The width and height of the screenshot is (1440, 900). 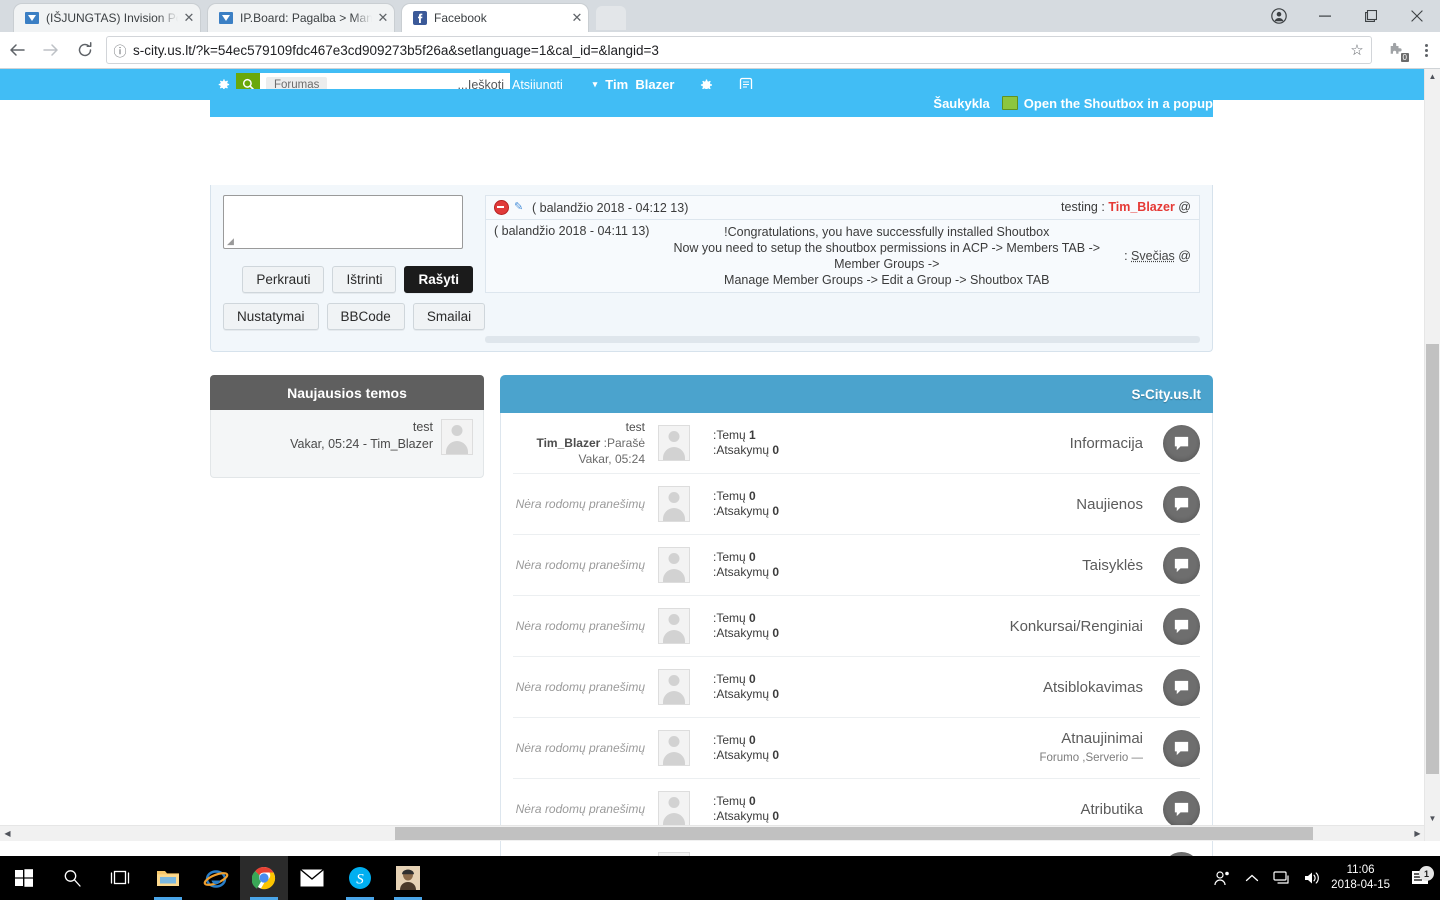 I want to click on bookmark-star-icon: ☆, so click(x=1357, y=50).